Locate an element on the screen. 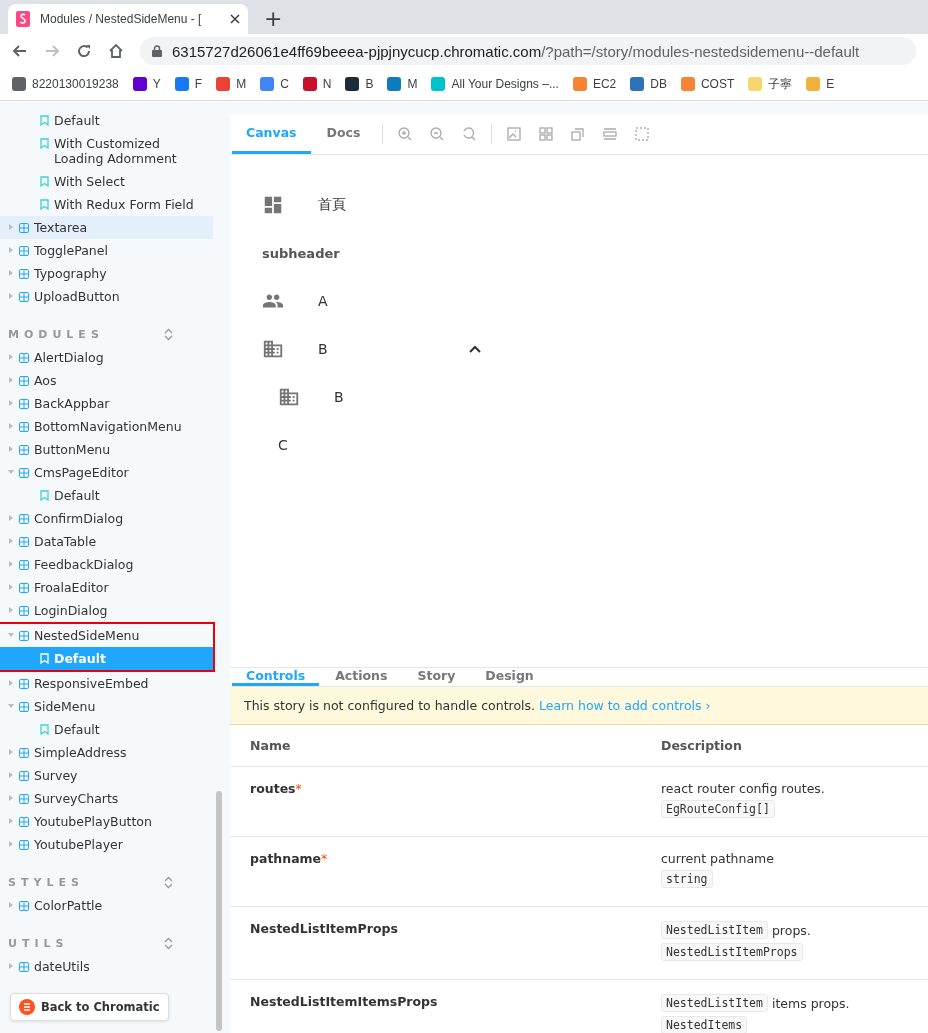 This screenshot has width=928, height=1033. component-item: FeedbackDialog is located at coordinates (106, 564).